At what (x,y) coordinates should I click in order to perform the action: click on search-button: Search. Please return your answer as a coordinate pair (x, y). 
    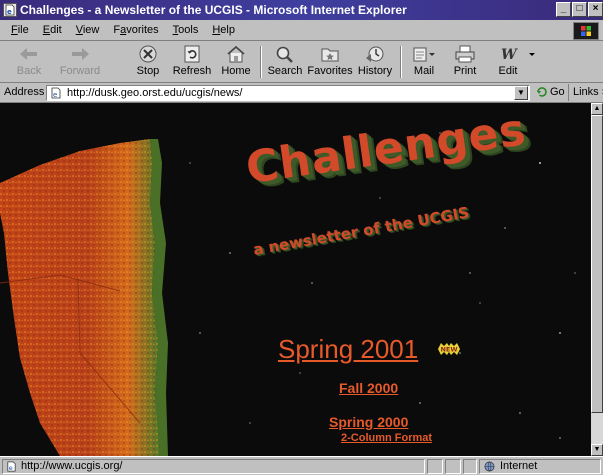
    Looking at the image, I should click on (285, 62).